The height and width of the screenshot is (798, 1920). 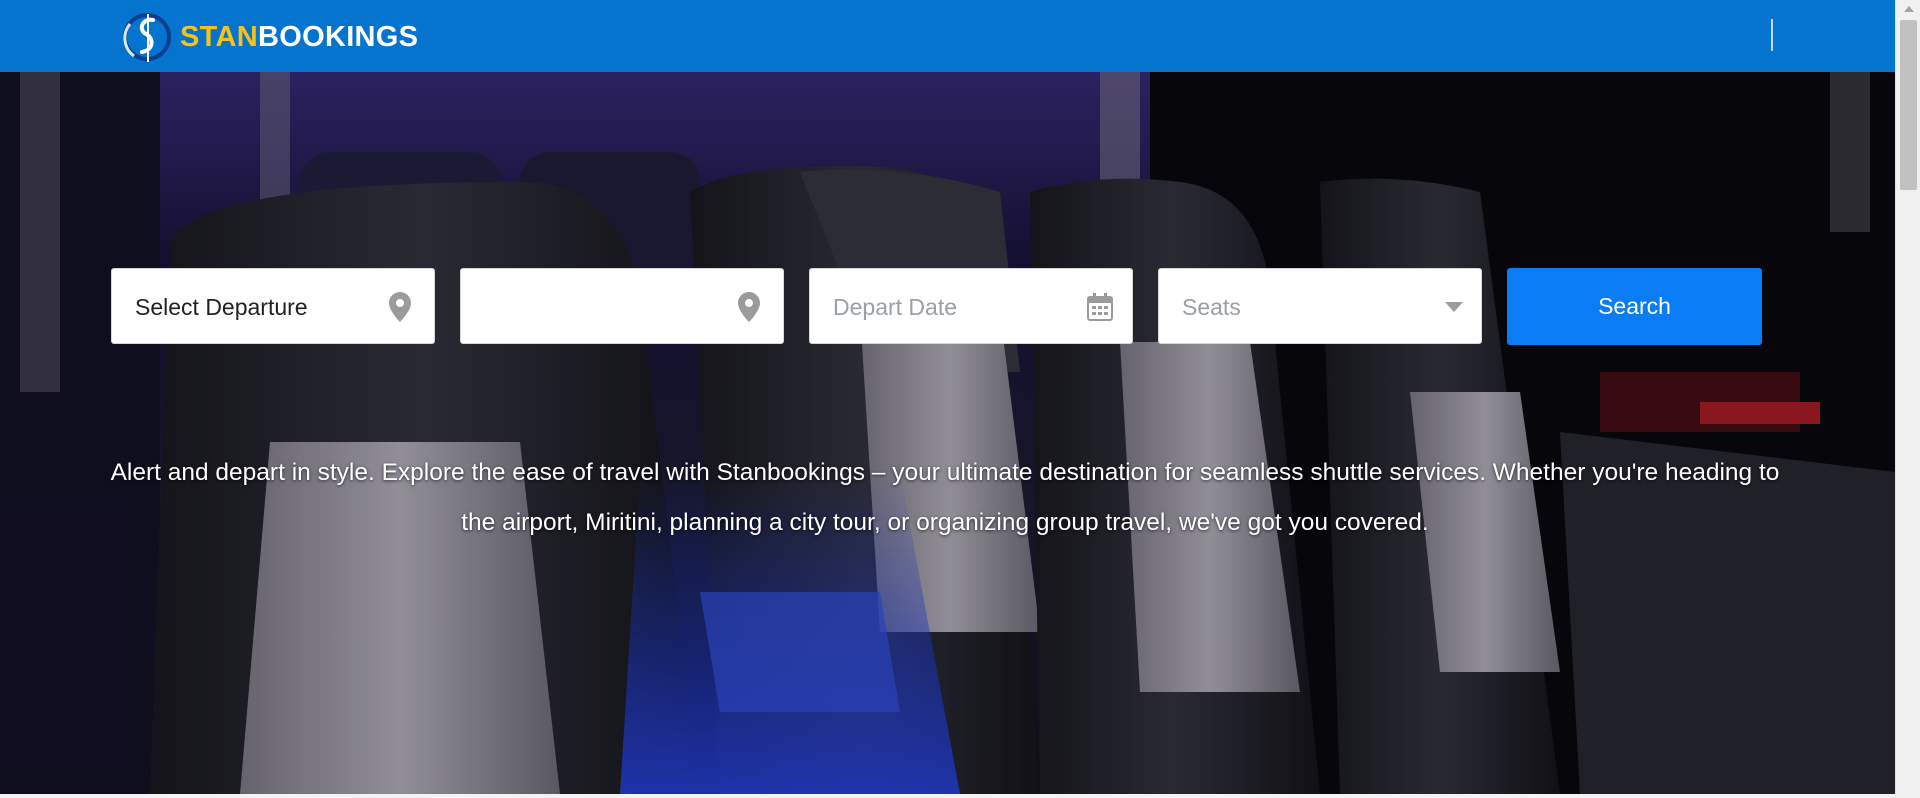 What do you see at coordinates (1907, 399) in the screenshot?
I see `page-scrollbar` at bounding box center [1907, 399].